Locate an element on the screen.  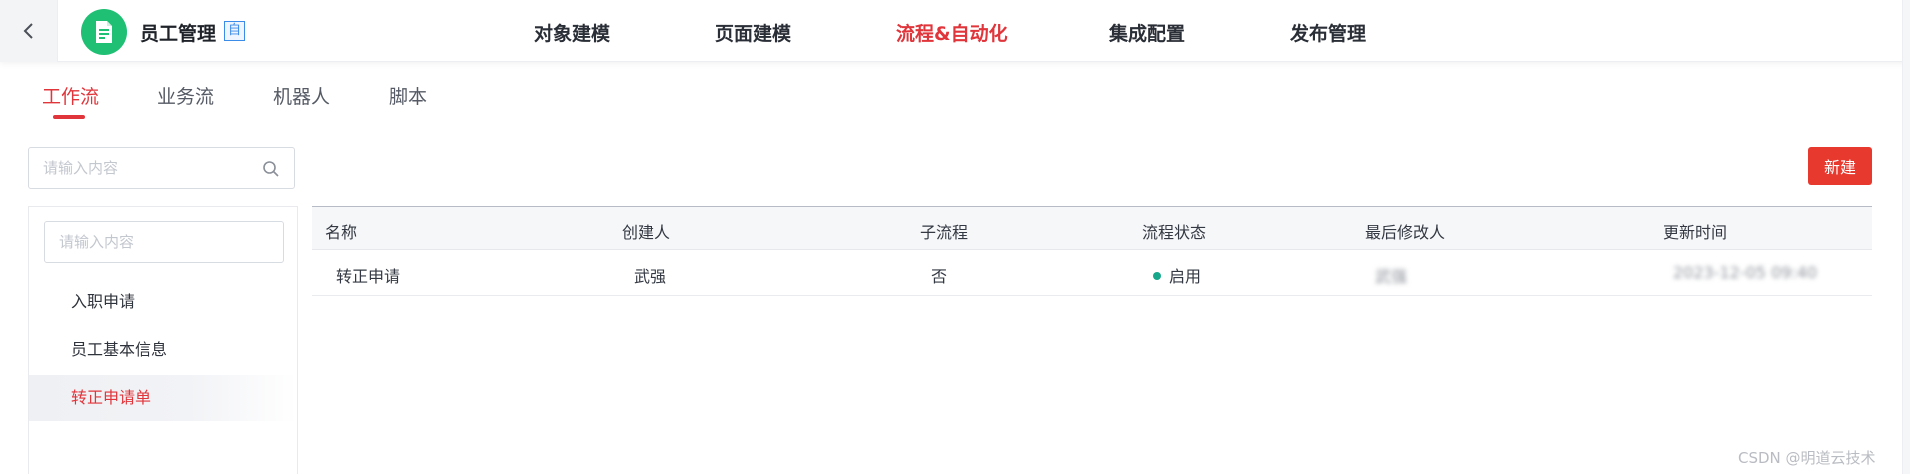
search-input is located at coordinates (161, 168).